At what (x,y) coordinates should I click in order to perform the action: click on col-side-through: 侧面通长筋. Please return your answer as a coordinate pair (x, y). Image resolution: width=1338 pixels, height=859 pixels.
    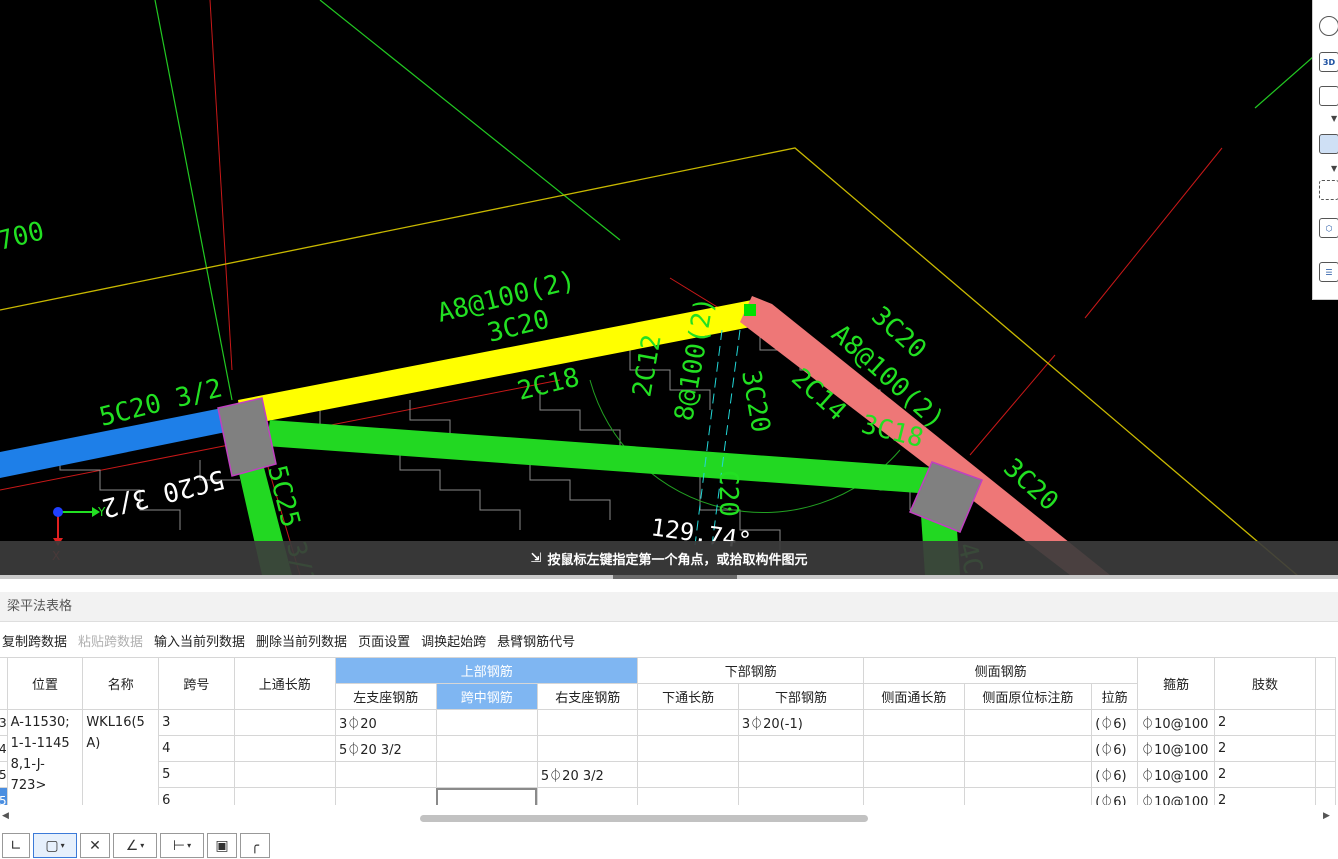
    Looking at the image, I should click on (914, 696).